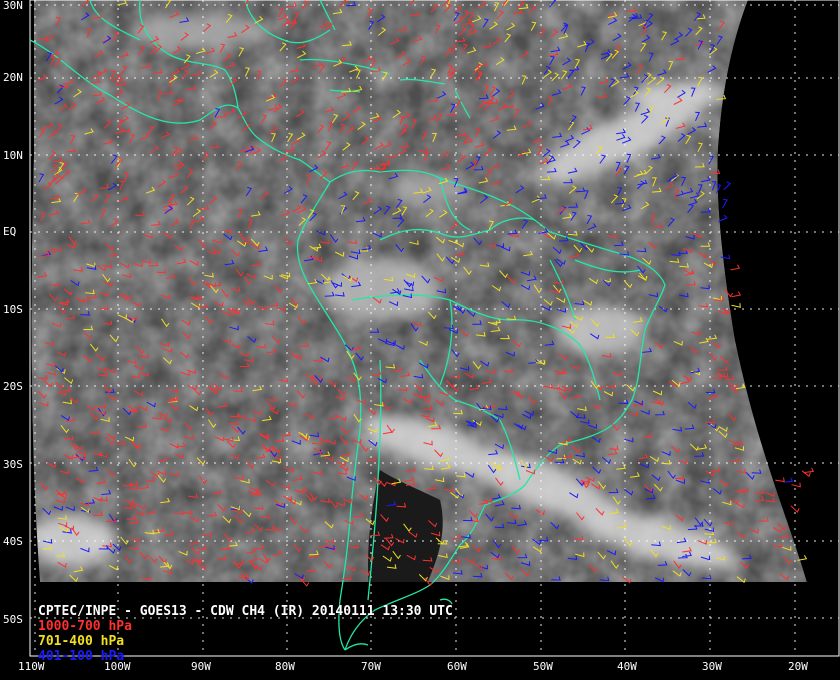 The width and height of the screenshot is (840, 680). I want to click on lat-label-20n: 20N, so click(13, 77).